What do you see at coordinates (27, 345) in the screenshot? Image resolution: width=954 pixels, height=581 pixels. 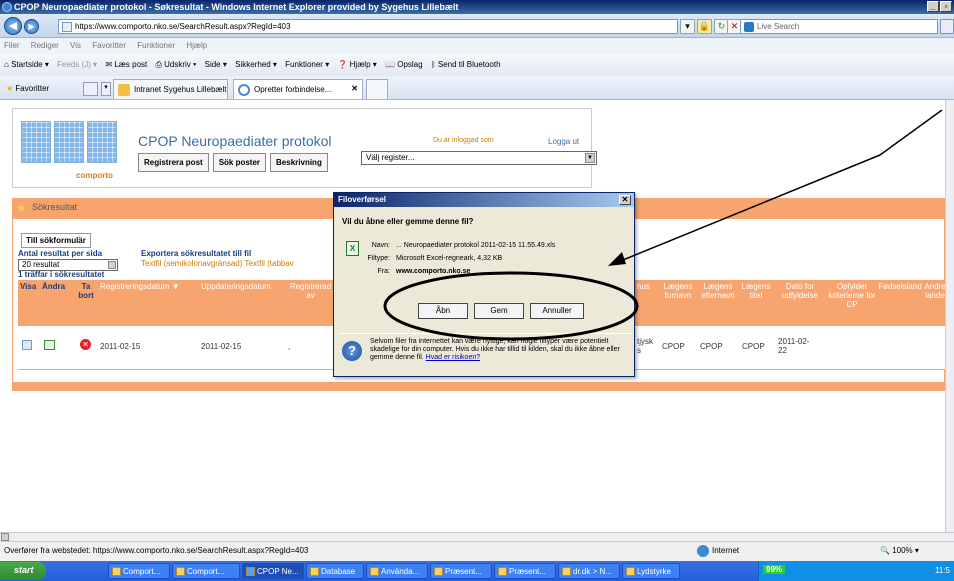 I see `view-icon` at bounding box center [27, 345].